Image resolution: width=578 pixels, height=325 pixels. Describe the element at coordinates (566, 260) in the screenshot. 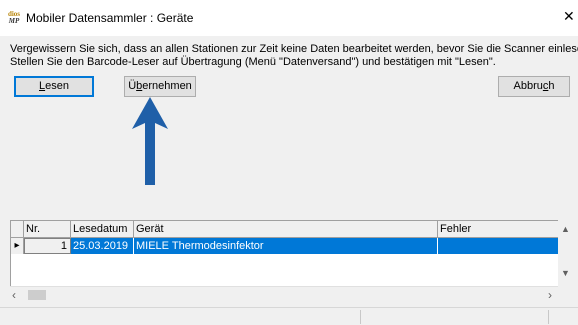

I see `vertical-scrollbar: ▲ ▼` at that location.